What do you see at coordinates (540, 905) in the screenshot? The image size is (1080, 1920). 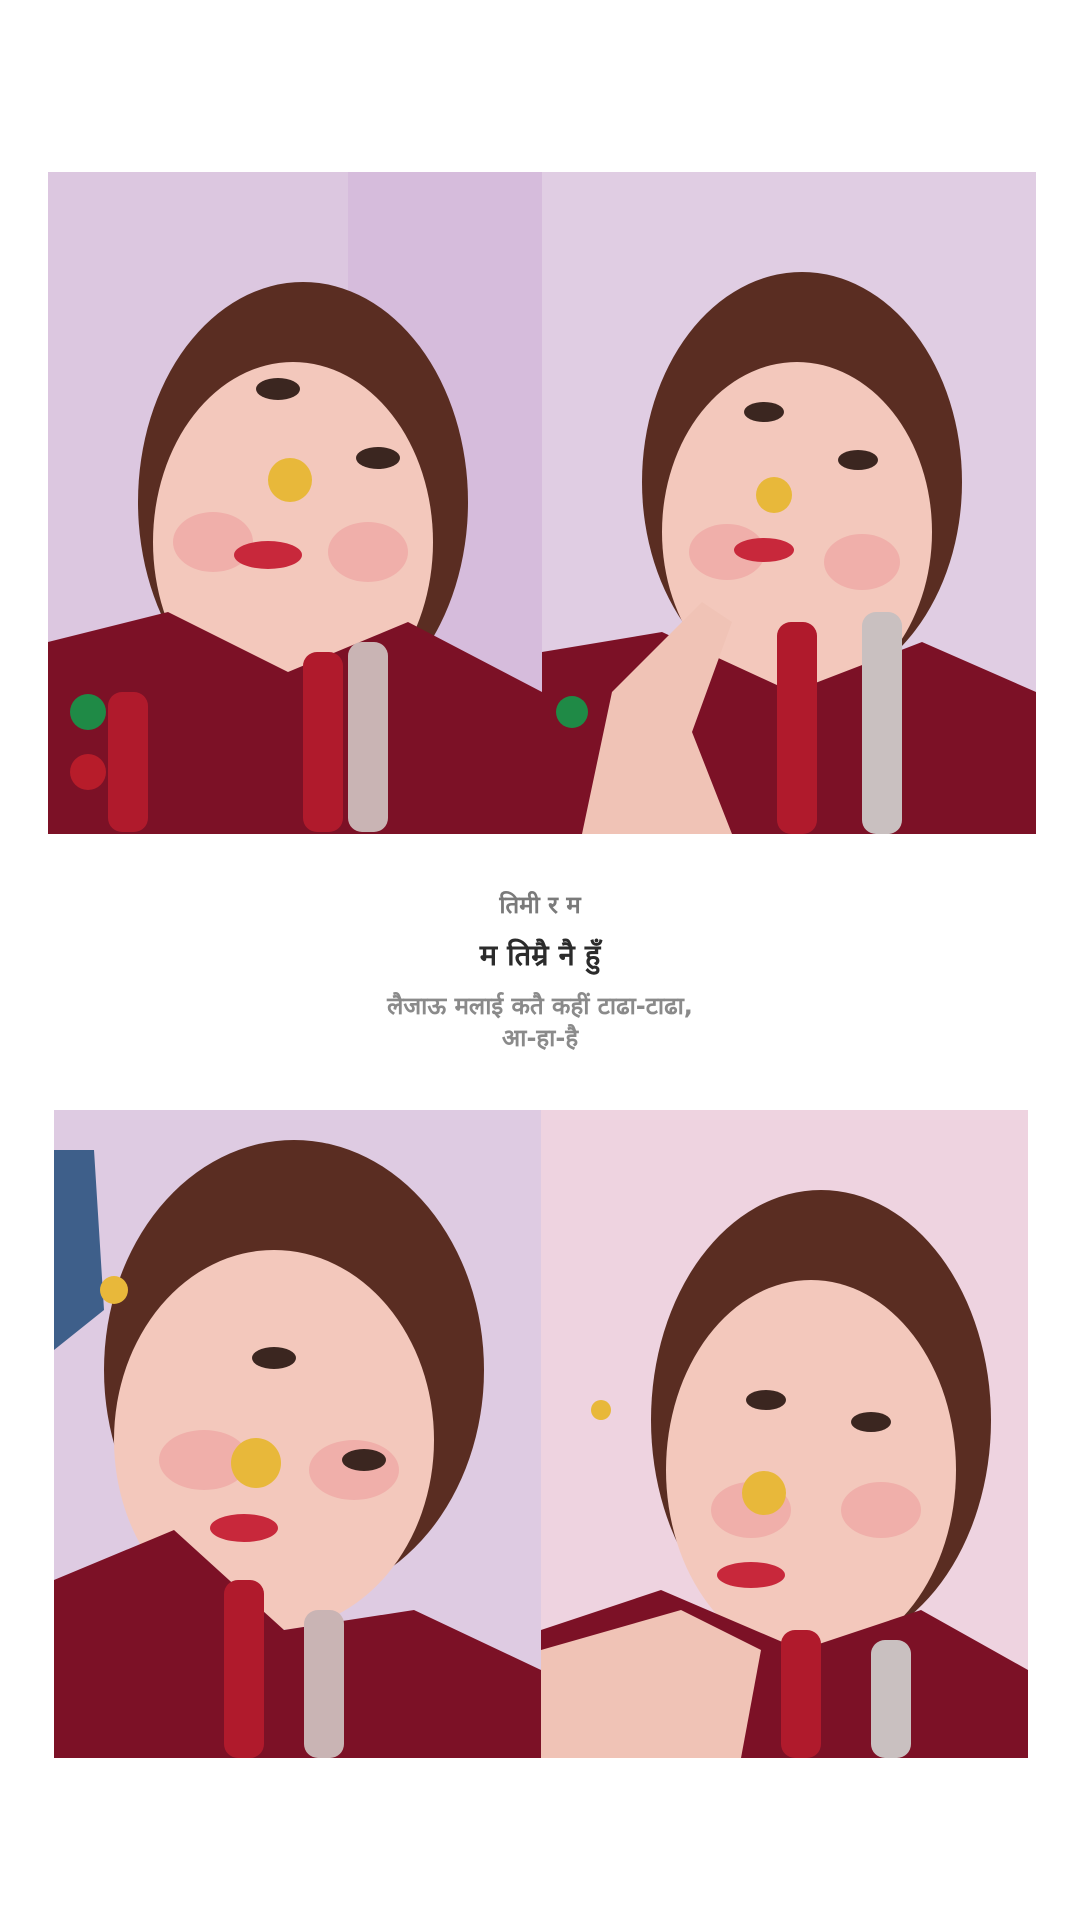 I see `song-label: तिमी र म` at bounding box center [540, 905].